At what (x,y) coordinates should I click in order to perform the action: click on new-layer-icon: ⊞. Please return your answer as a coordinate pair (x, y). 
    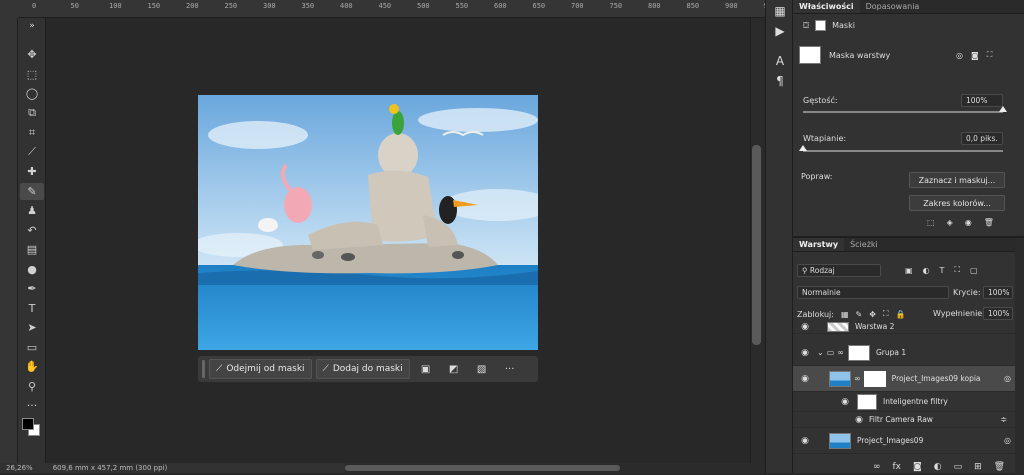
    Looking at the image, I should click on (978, 467).